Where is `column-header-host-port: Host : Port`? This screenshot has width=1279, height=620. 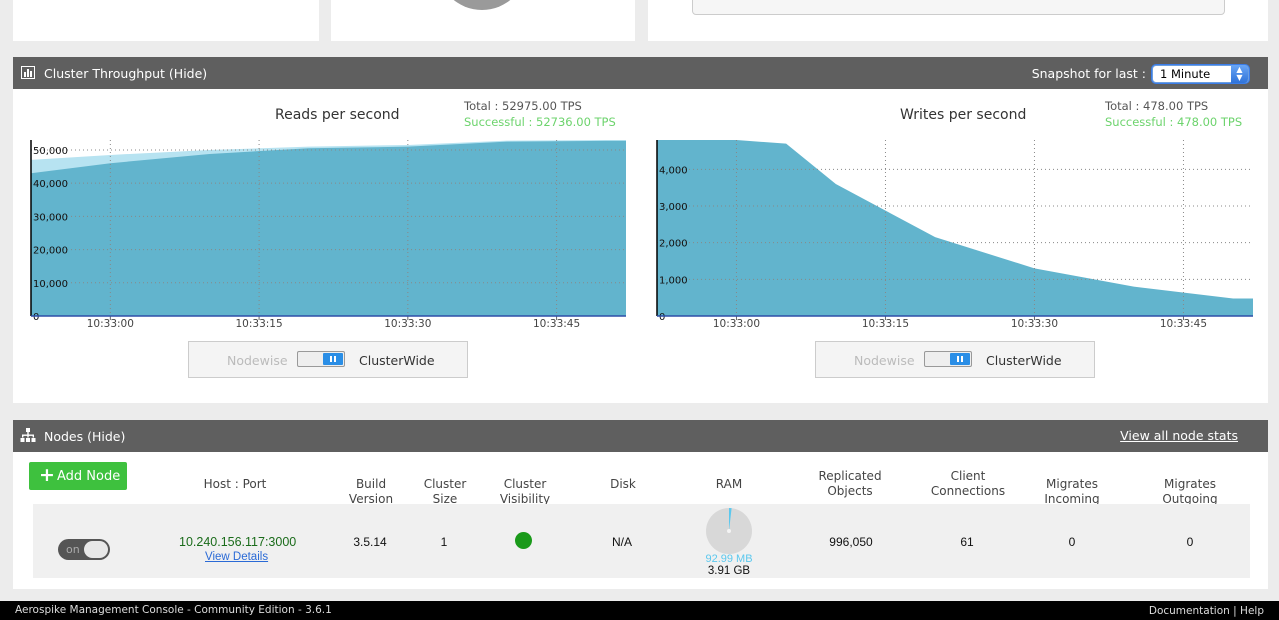
column-header-host-port: Host : Port is located at coordinates (235, 484).